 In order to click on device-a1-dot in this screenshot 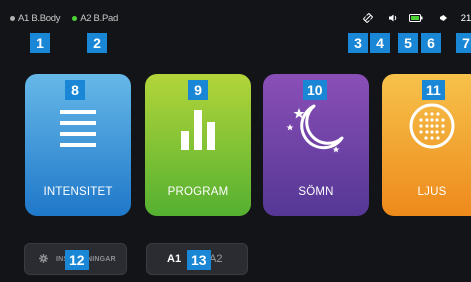, I will do `click(12, 18)`.